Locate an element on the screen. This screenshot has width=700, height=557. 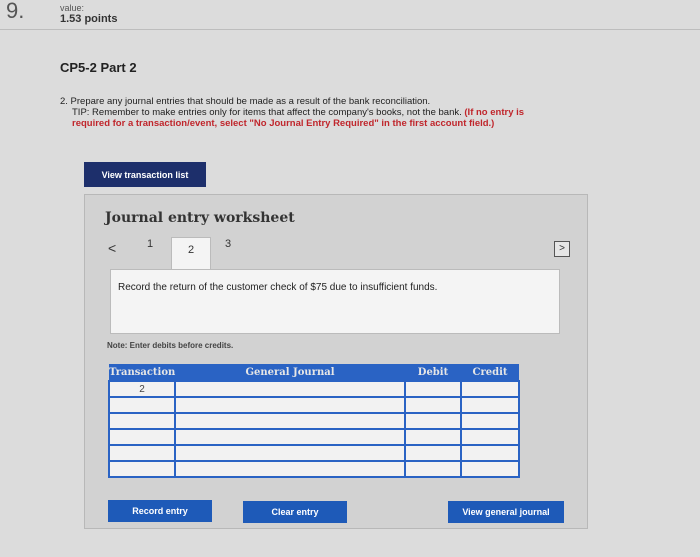
divider is located at coordinates (350, 29).